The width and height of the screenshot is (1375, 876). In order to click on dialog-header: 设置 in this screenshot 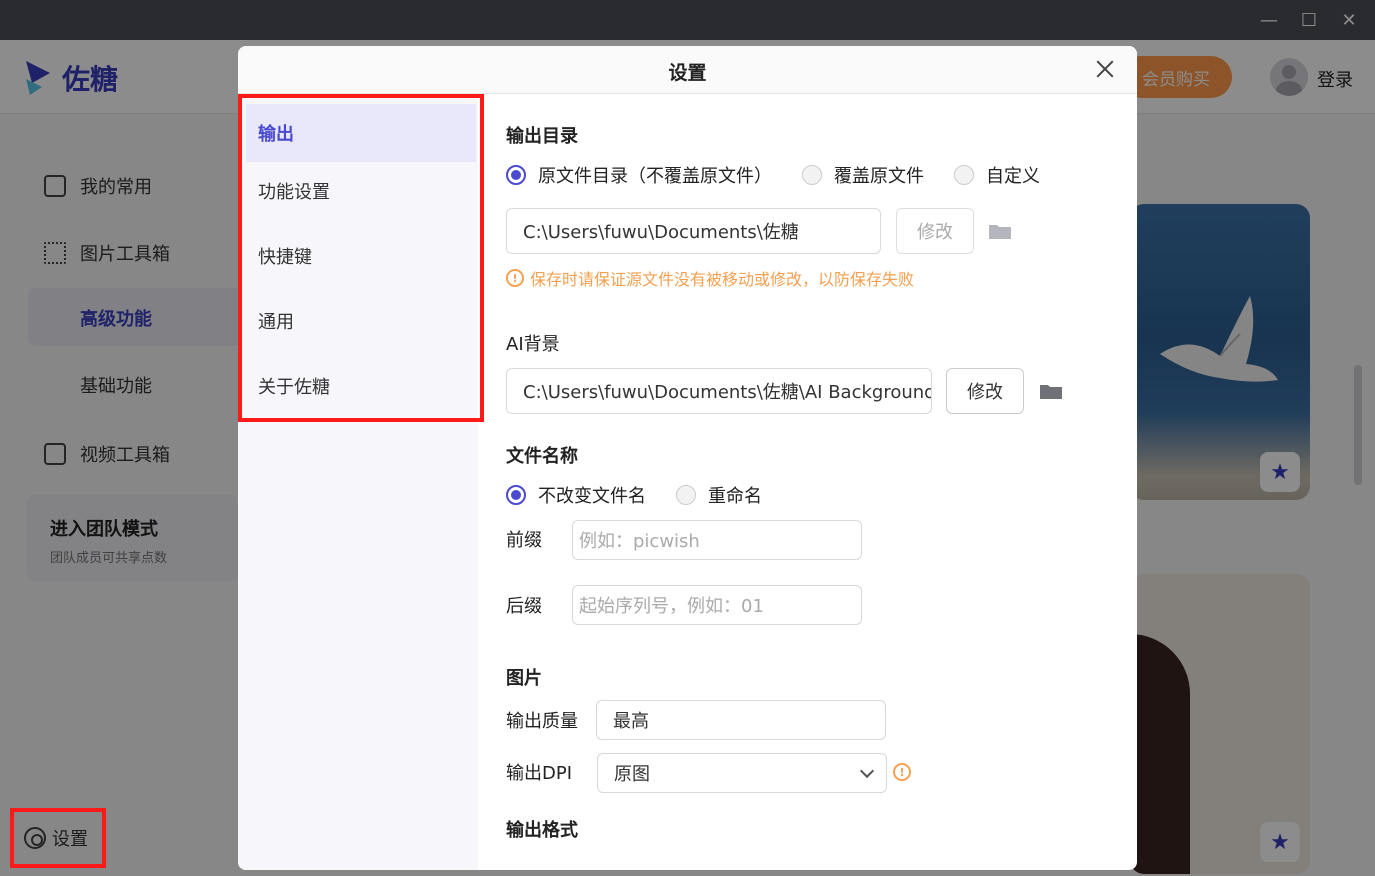, I will do `click(687, 70)`.